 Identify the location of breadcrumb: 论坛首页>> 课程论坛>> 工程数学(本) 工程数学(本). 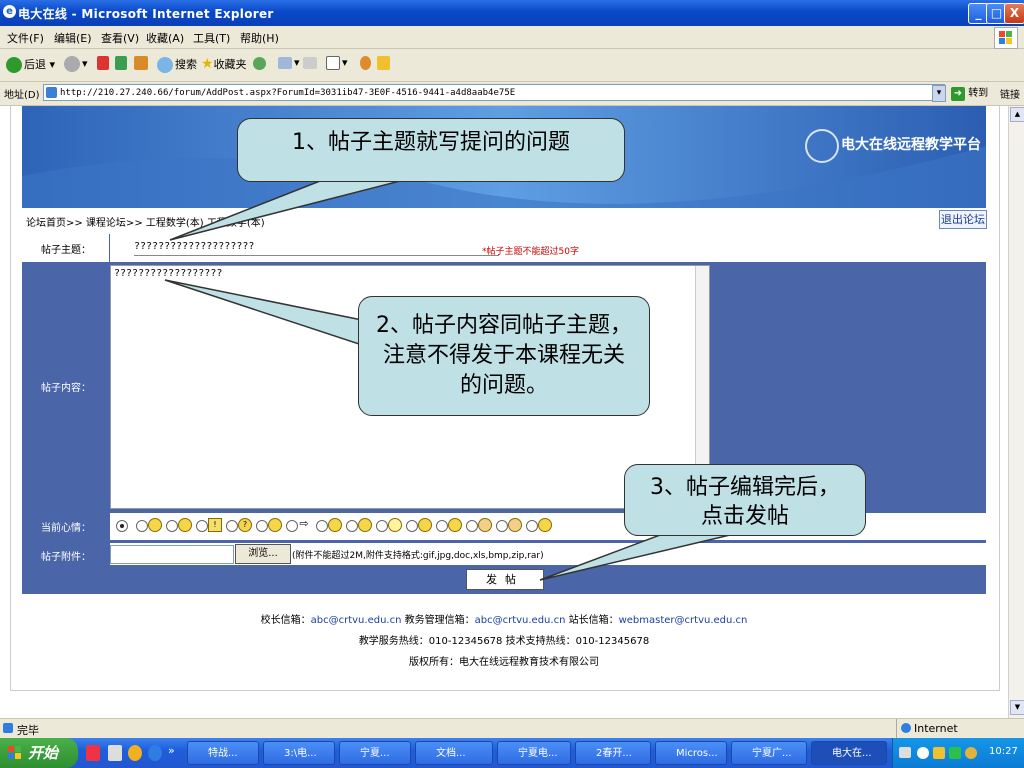
(145, 221).